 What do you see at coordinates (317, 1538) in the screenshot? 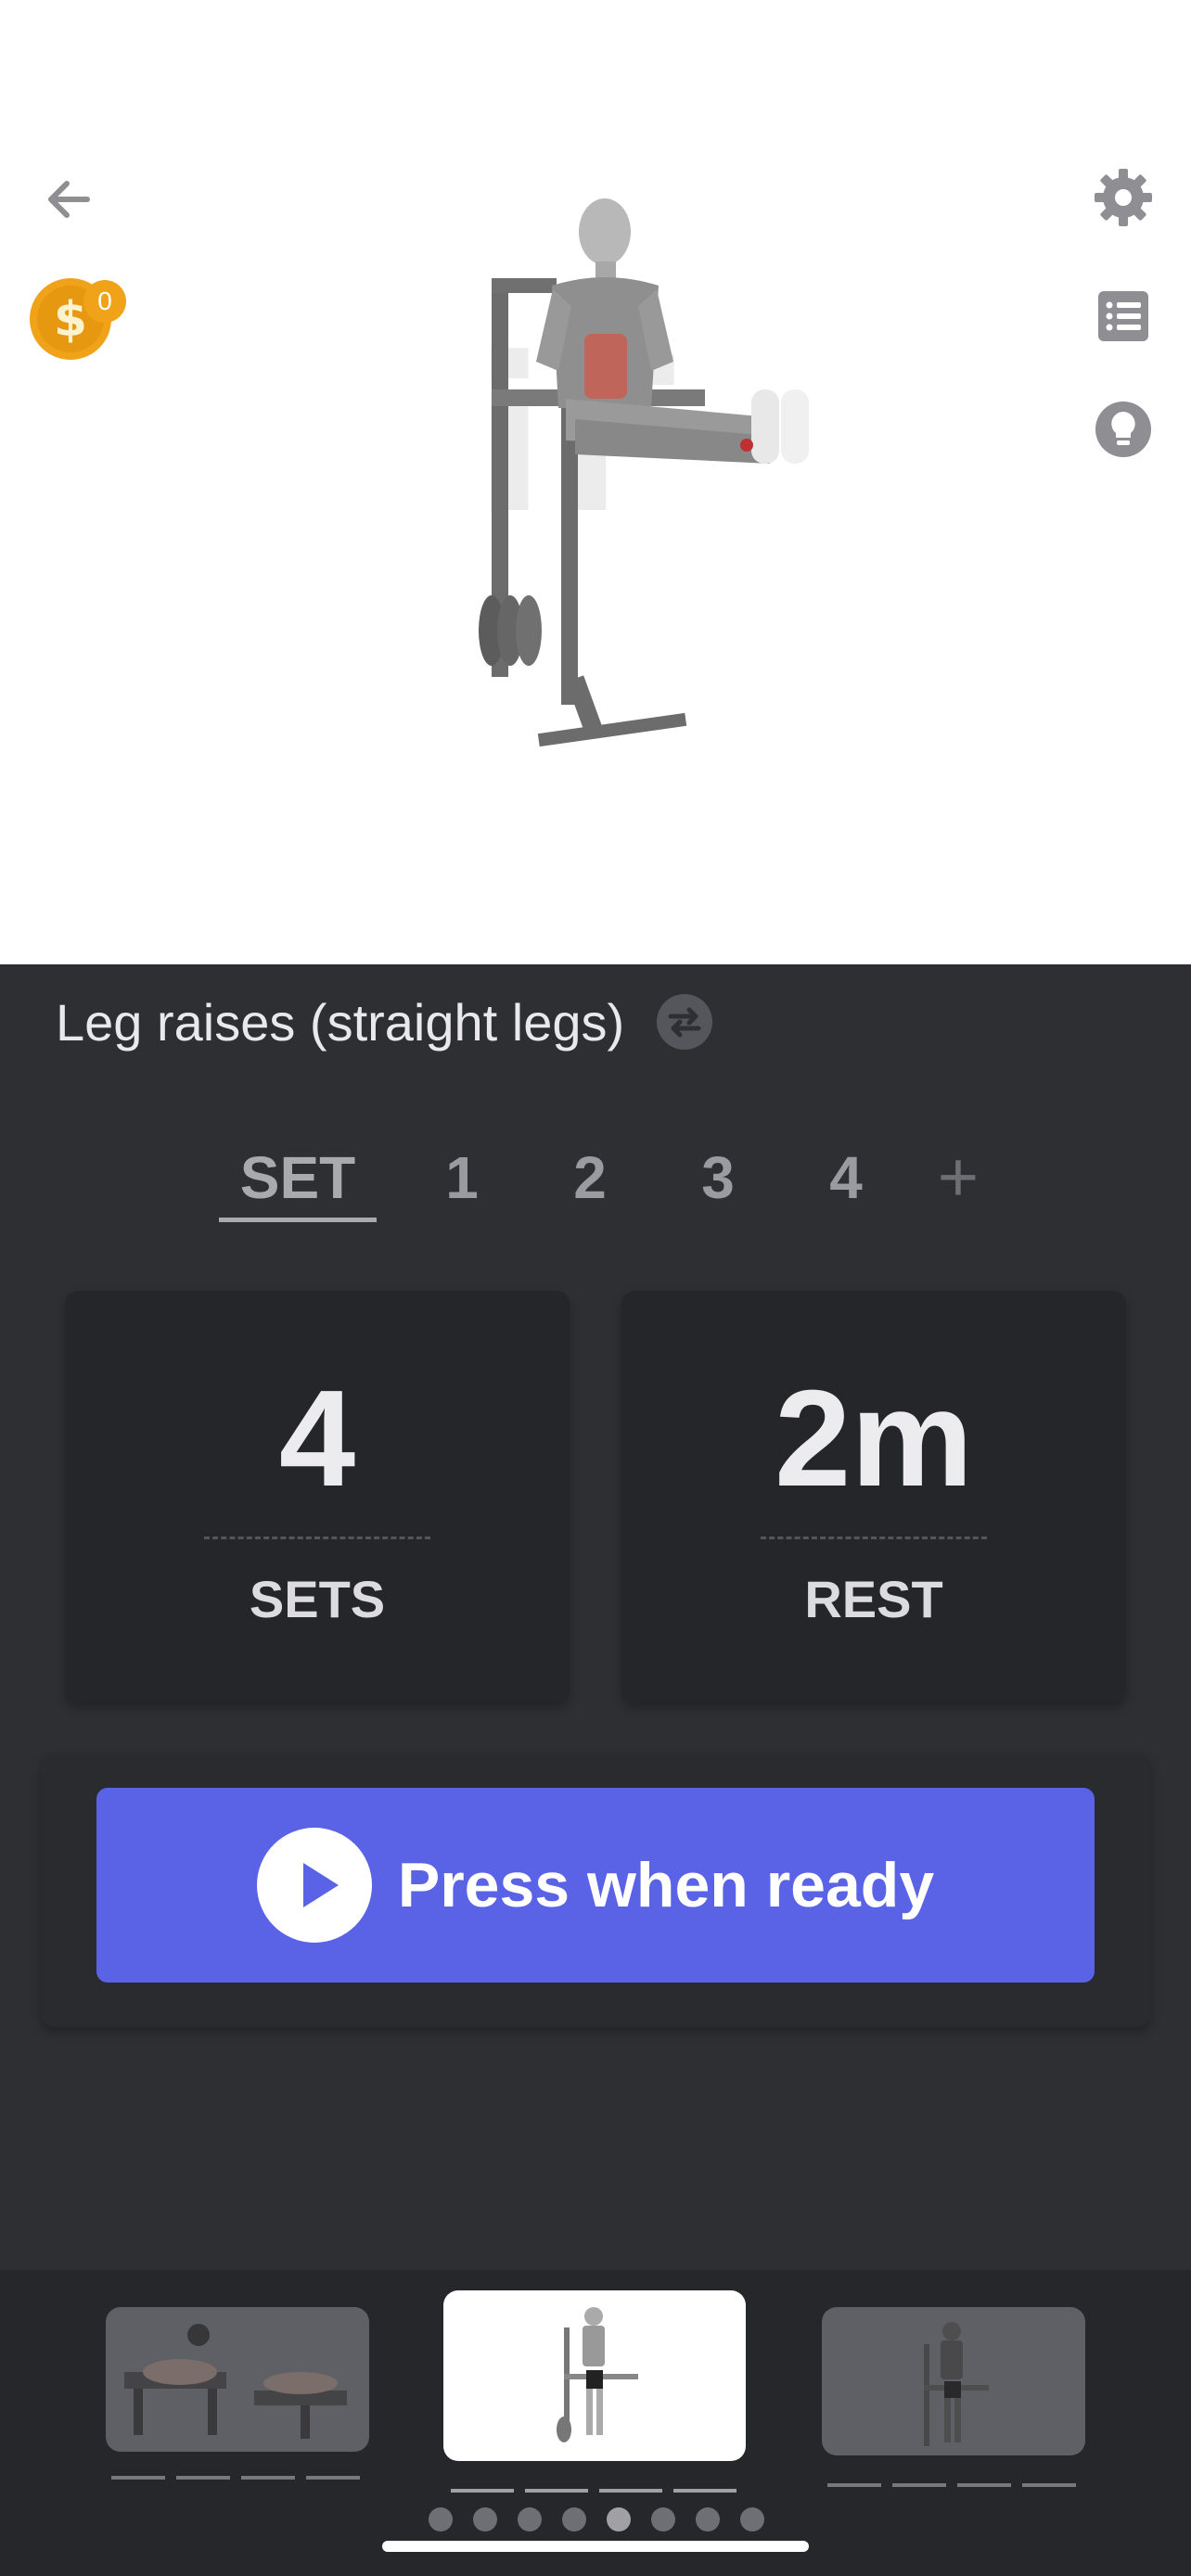
I see `sets-divider` at bounding box center [317, 1538].